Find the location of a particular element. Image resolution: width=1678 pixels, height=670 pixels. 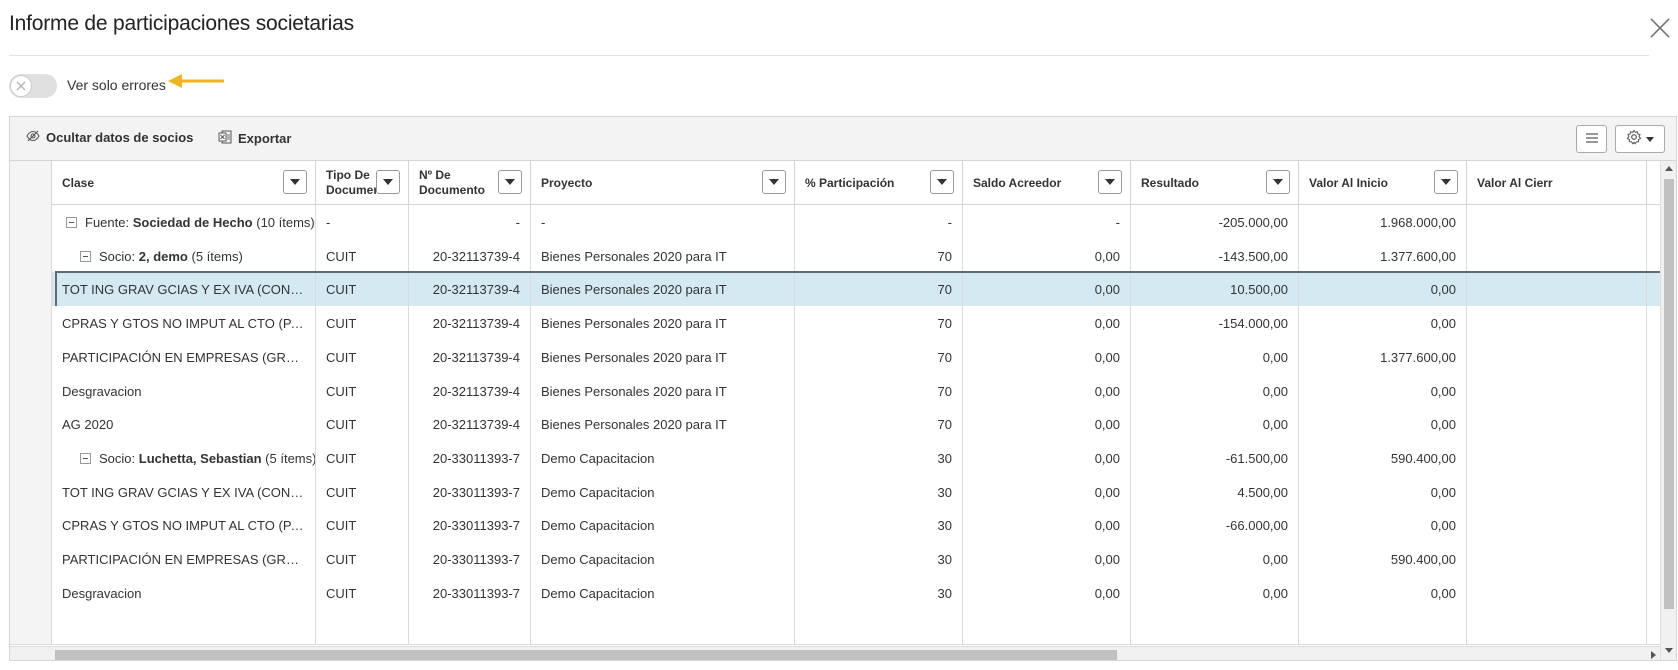

only-errors-toggle is located at coordinates (33, 86).